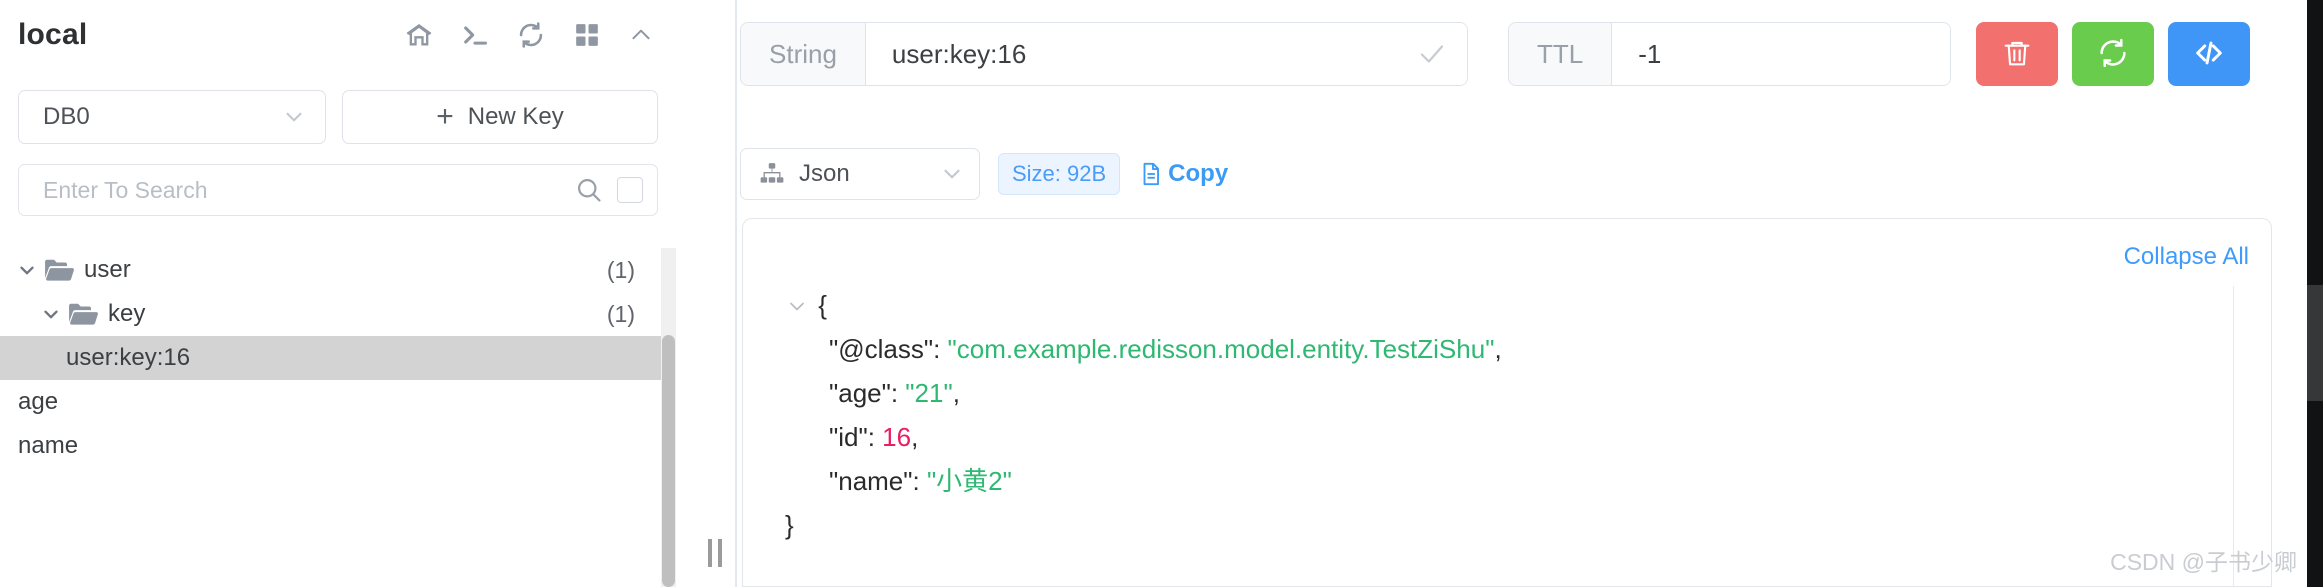  What do you see at coordinates (1143, 393) in the screenshot?
I see `json-line: "age": "21",` at bounding box center [1143, 393].